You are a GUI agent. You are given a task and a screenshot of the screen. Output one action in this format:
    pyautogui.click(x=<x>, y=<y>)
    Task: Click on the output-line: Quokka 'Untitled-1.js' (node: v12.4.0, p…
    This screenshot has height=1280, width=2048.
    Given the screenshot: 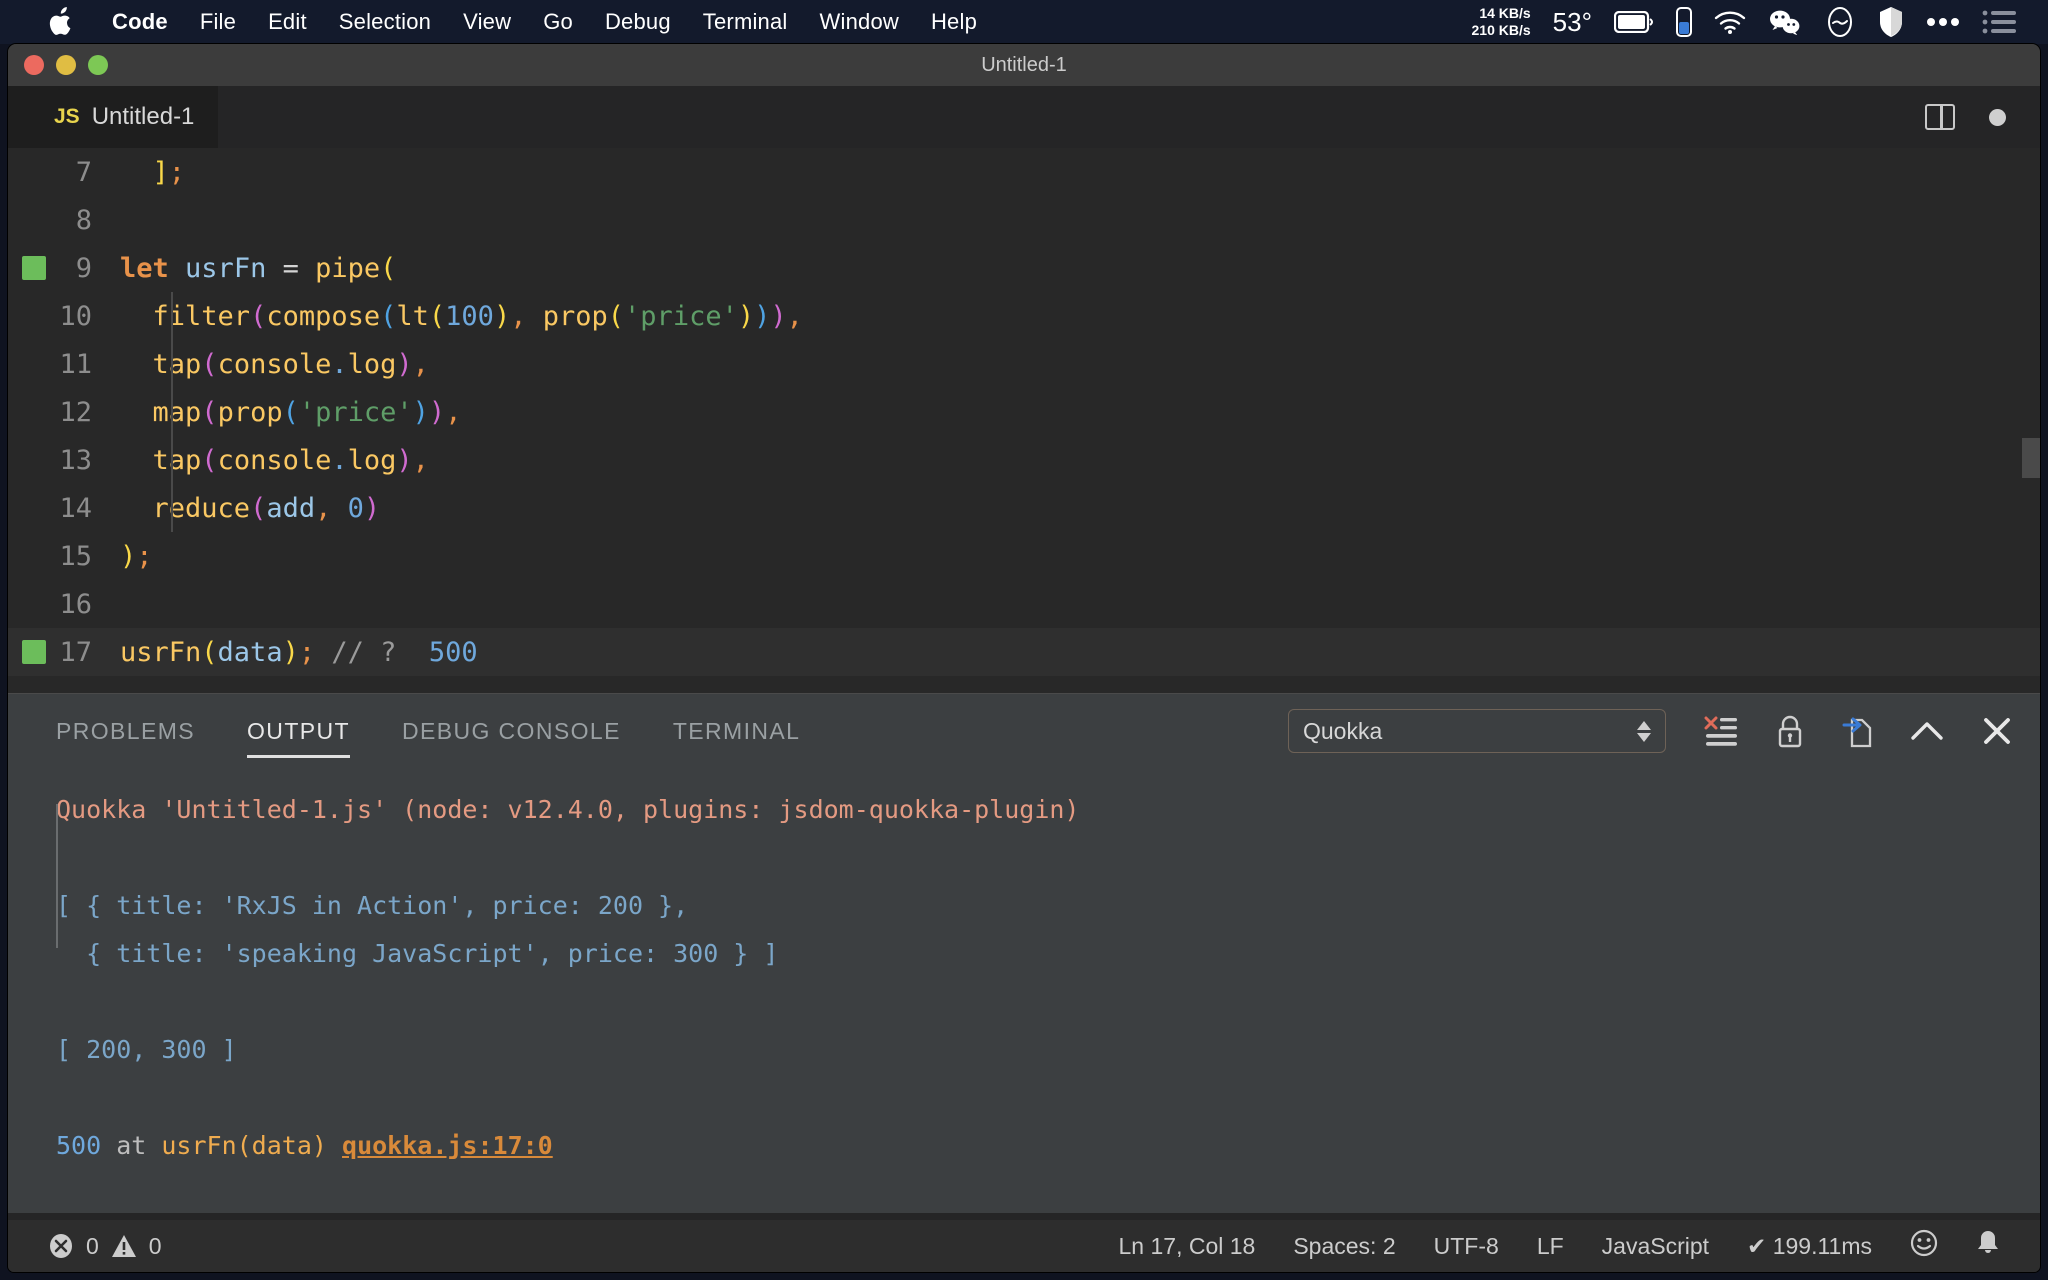 What is the action you would take?
    pyautogui.click(x=1048, y=810)
    